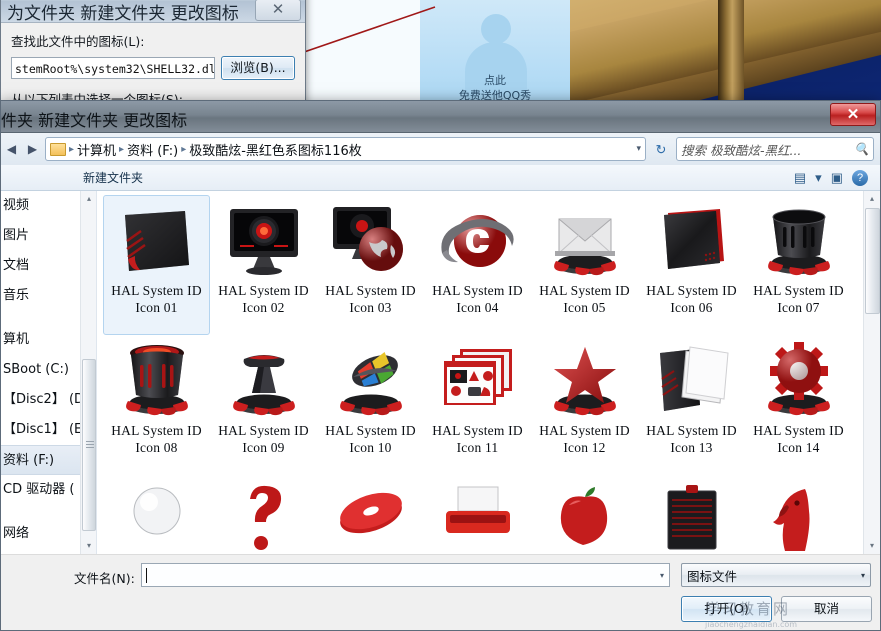 Image resolution: width=881 pixels, height=631 pixels. Describe the element at coordinates (691, 299) in the screenshot. I see `file-item-label: HAL System ID Icon 06` at that location.